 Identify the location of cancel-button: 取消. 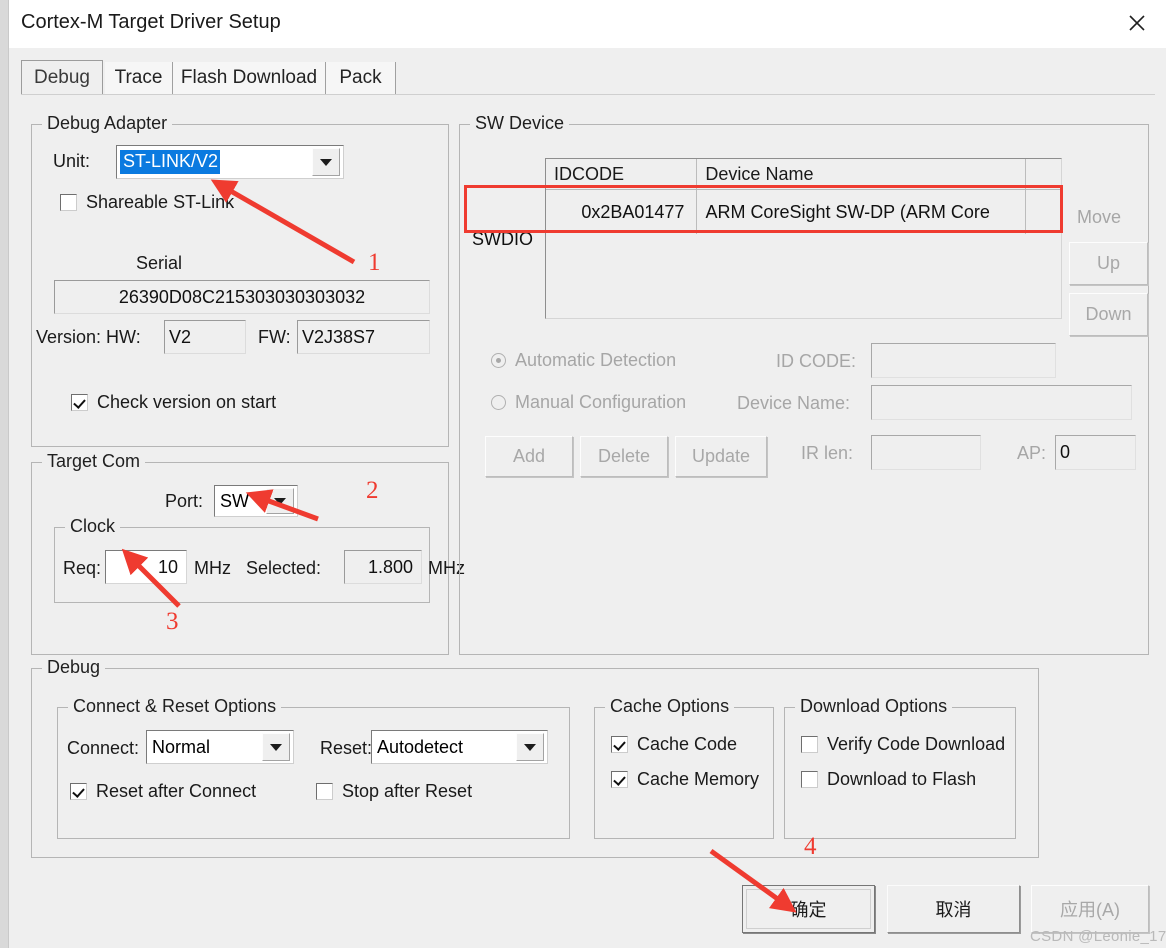
(953, 909).